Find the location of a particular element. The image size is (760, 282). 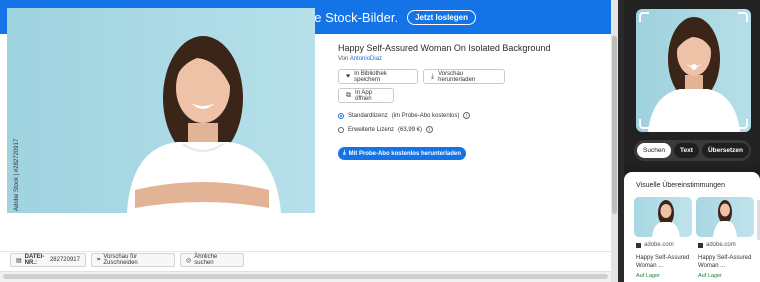

camera-icon: ◎ is located at coordinates (189, 260).